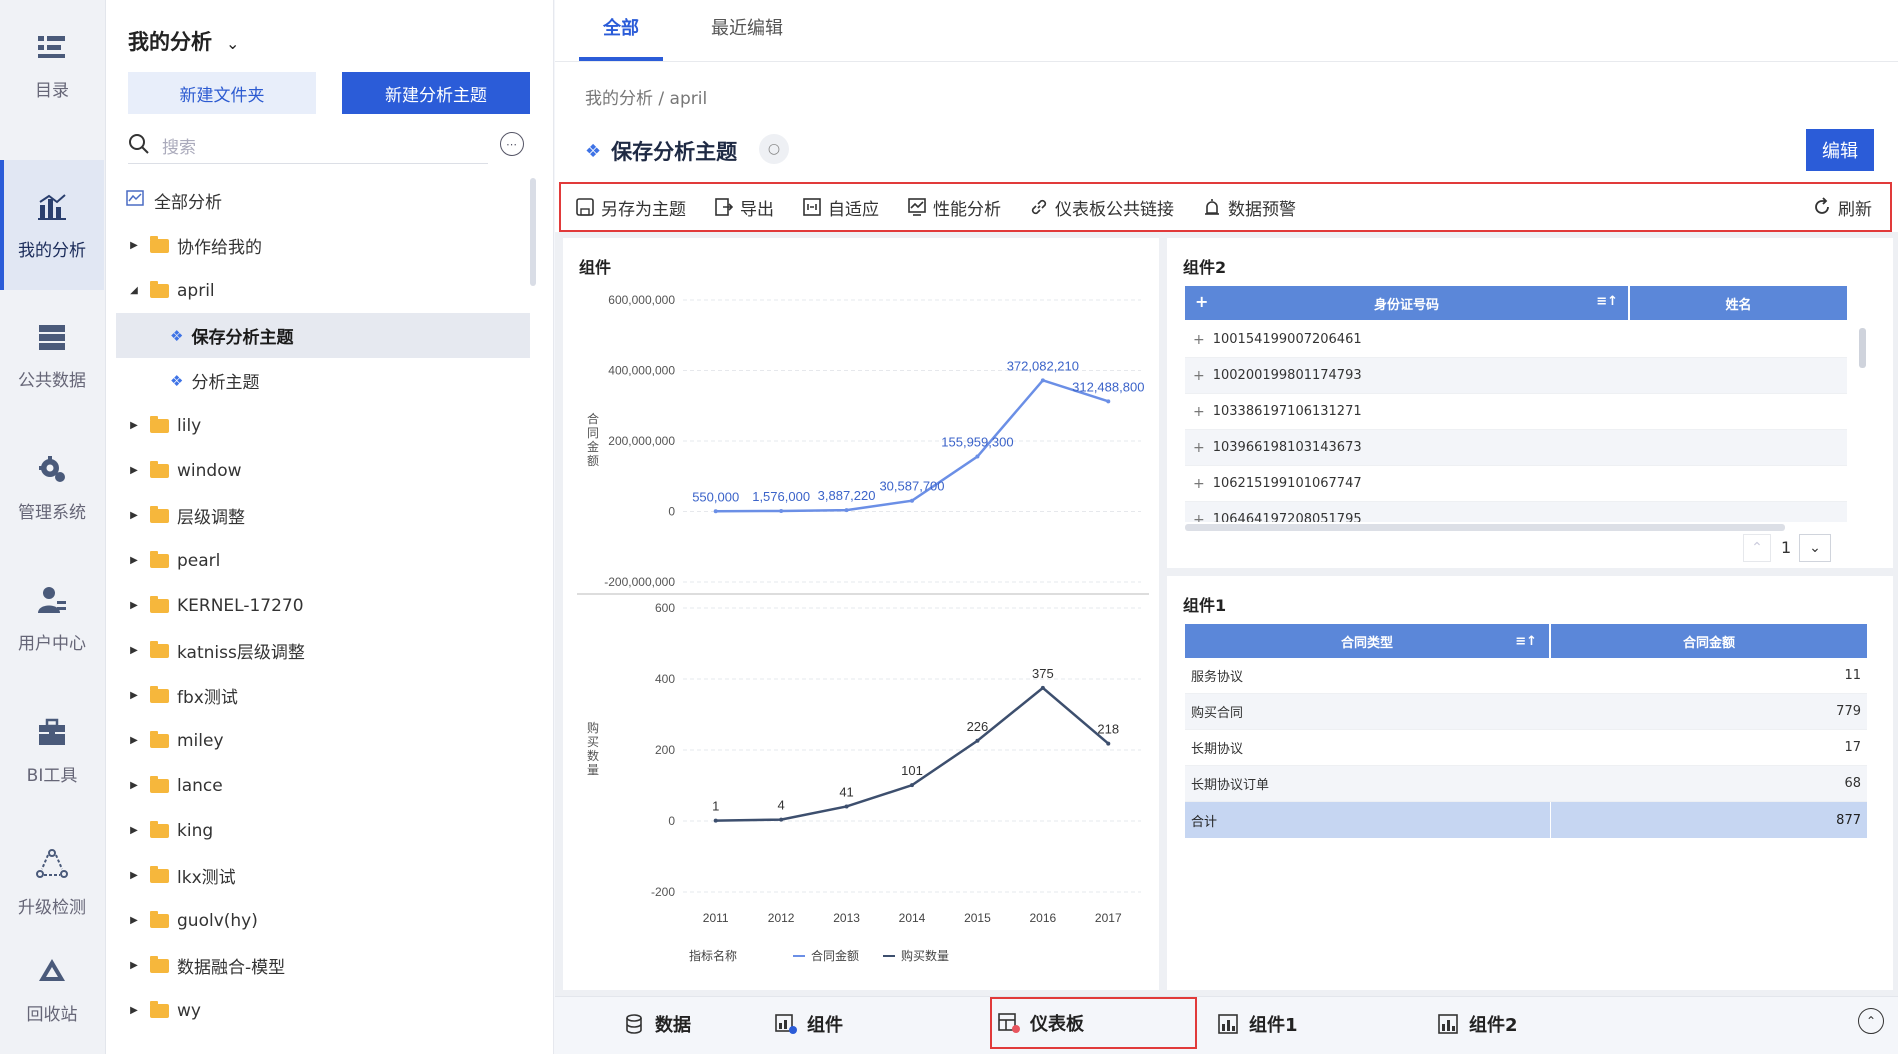 The width and height of the screenshot is (1898, 1054). What do you see at coordinates (323, 875) in the screenshot?
I see `tree-item-folder: ▶ lkx测试` at bounding box center [323, 875].